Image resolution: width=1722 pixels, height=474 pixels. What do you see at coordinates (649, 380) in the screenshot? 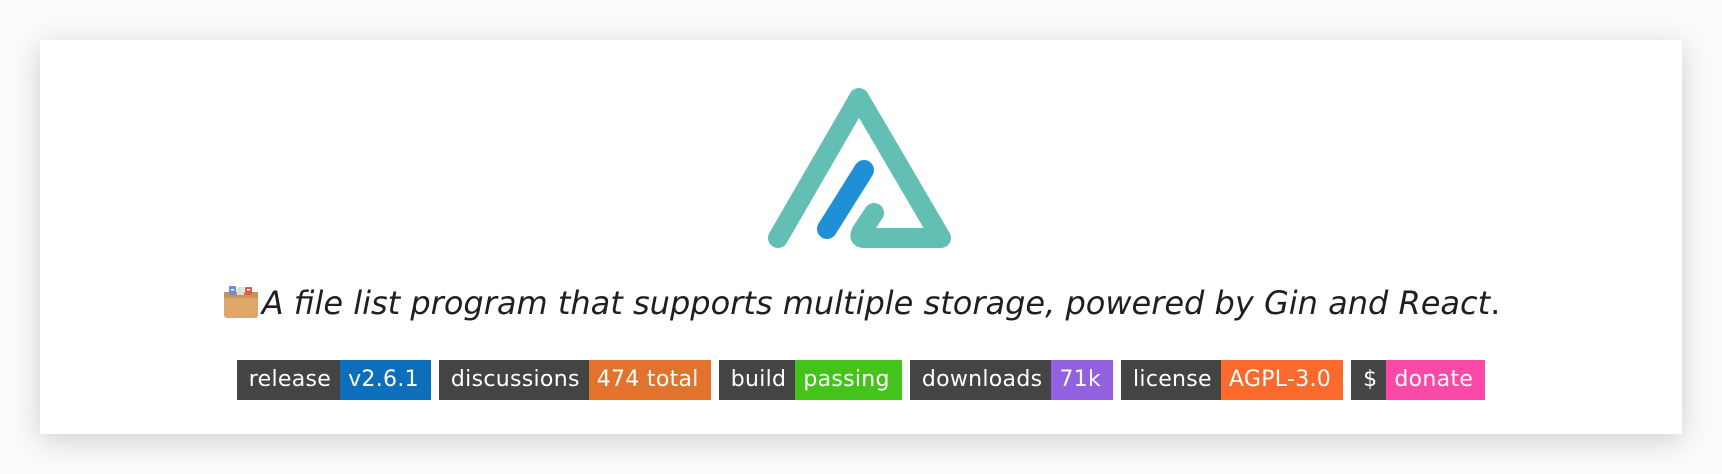
I see `badge-value: 474 total` at bounding box center [649, 380].